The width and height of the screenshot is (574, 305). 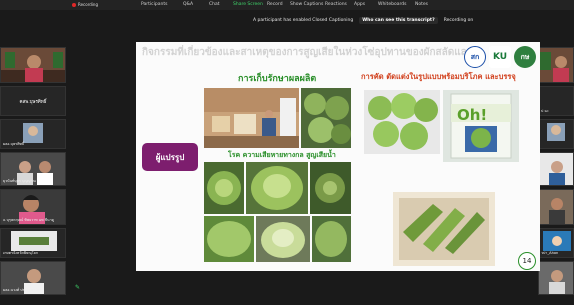 What do you see at coordinates (170, 157) in the screenshot?
I see `processor-label: ผู้แปรรูป` at bounding box center [170, 157].